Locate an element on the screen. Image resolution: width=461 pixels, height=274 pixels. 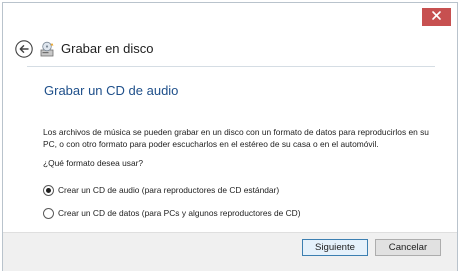
dialog-title: Grabar en disco is located at coordinates (107, 48).